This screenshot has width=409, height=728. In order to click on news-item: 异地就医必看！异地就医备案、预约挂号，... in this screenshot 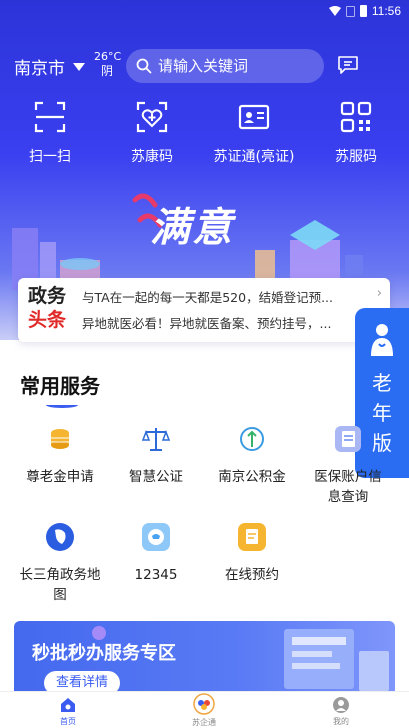, I will do `click(227, 322)`.